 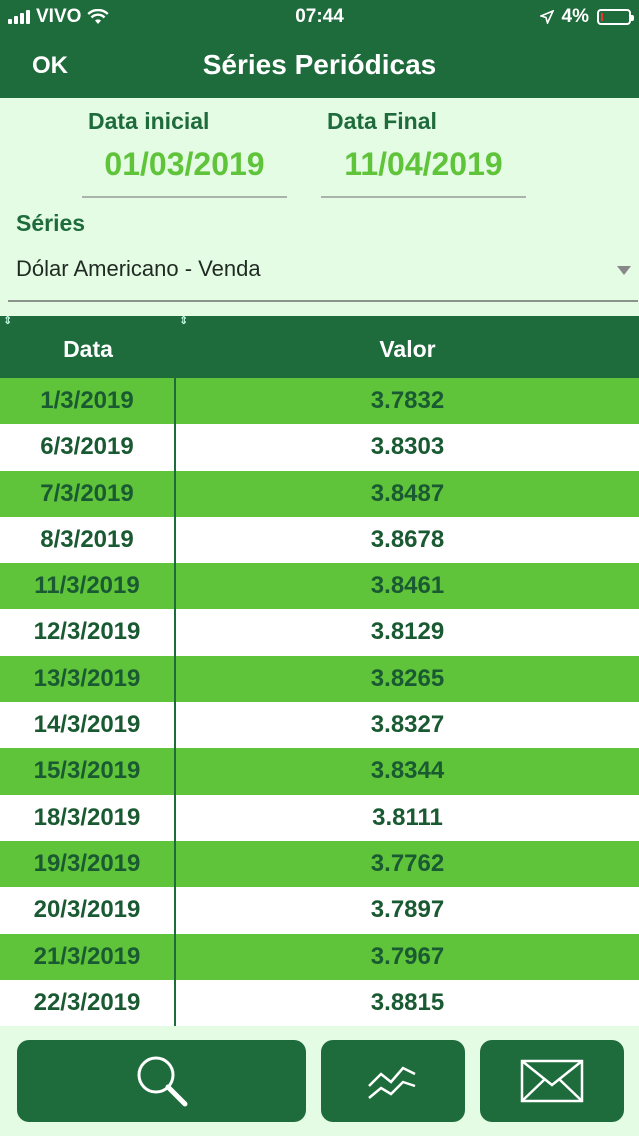 I want to click on table-row: 12/3/2019 3.8129, so click(x=319, y=632).